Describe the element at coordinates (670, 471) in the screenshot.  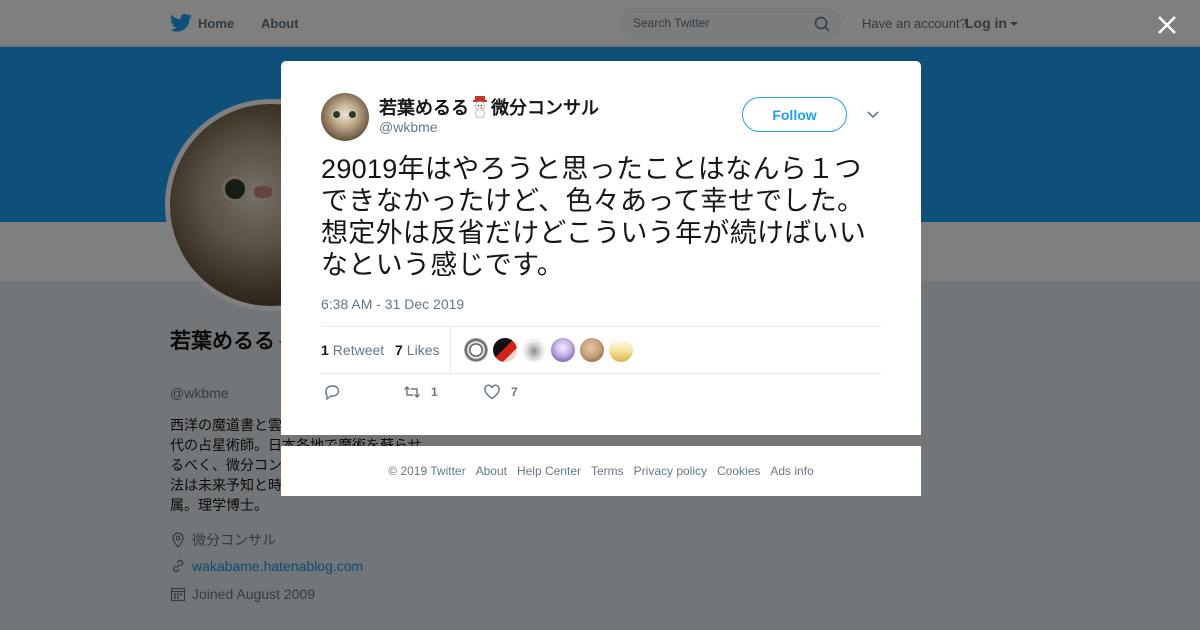
I see `footer-privacy-link: Privacy policy` at that location.